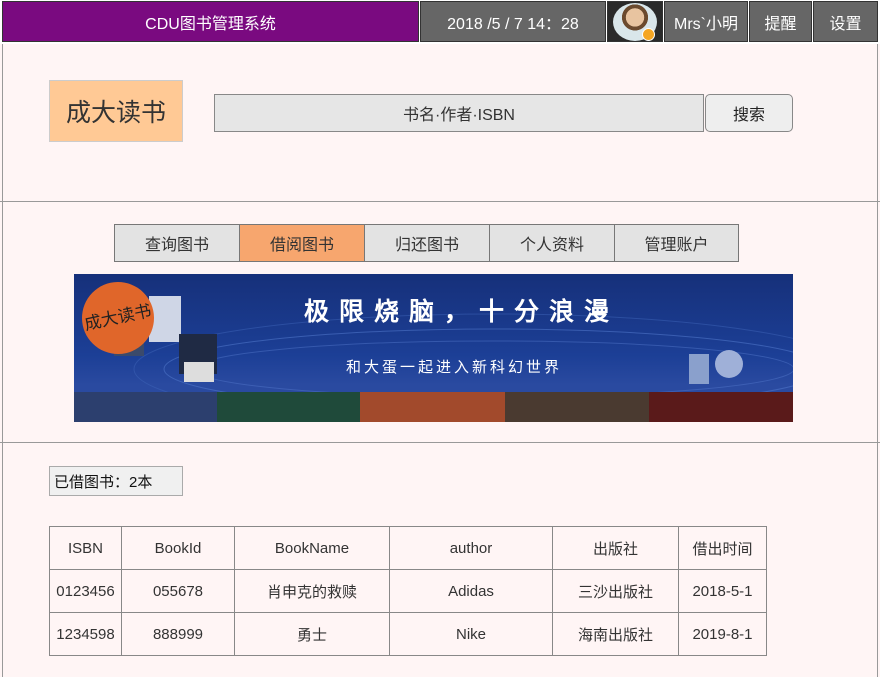  What do you see at coordinates (210, 21) in the screenshot?
I see `app-title: CDU图书管理系统` at bounding box center [210, 21].